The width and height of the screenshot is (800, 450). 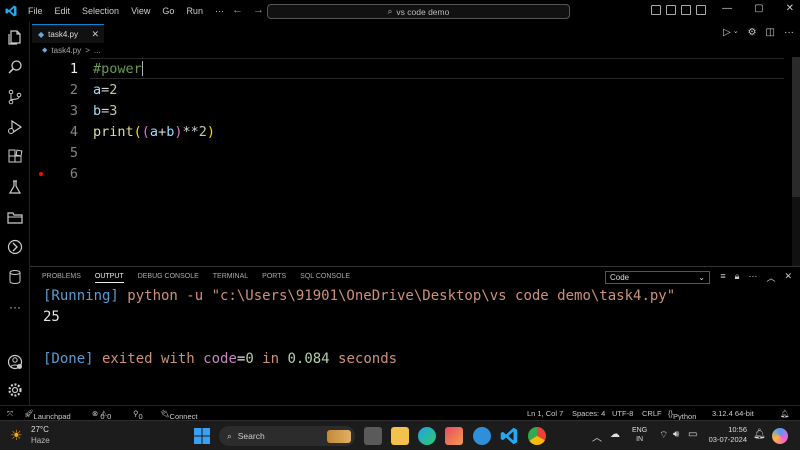 What do you see at coordinates (95, 34) in the screenshot?
I see `close-tab-icon: ✕` at bounding box center [95, 34].